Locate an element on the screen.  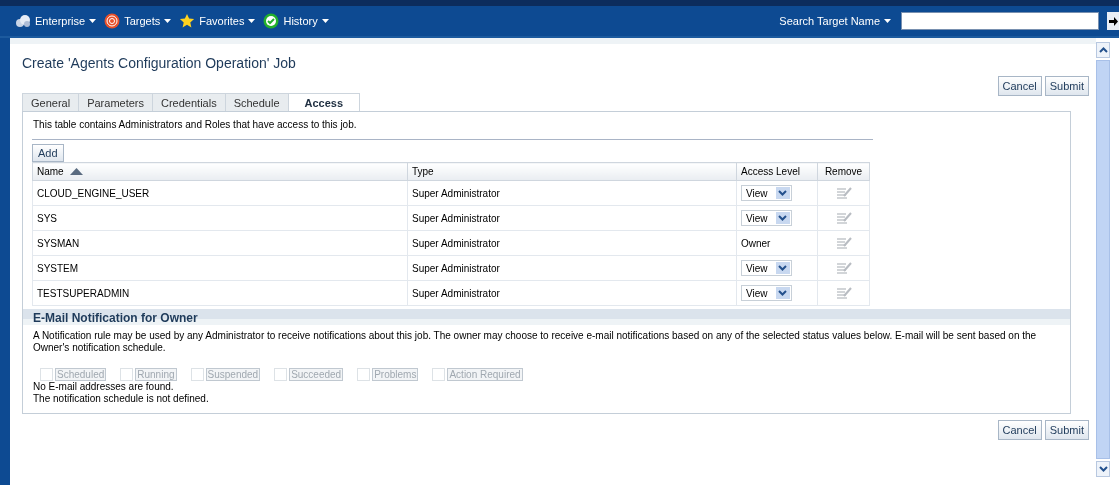
scroll-up-icon is located at coordinates (1103, 50).